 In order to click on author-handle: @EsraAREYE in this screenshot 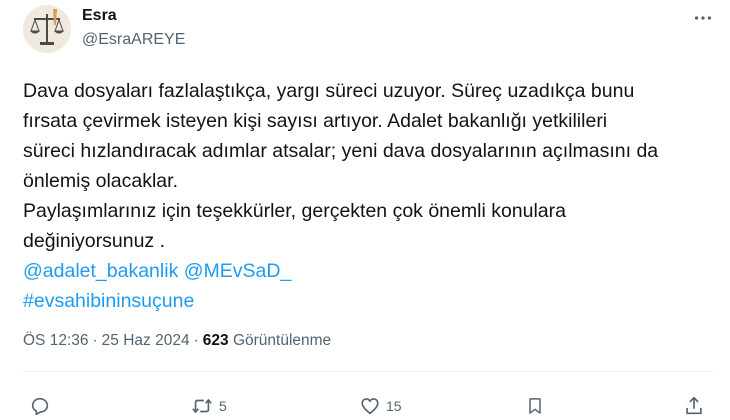, I will do `click(133, 40)`.